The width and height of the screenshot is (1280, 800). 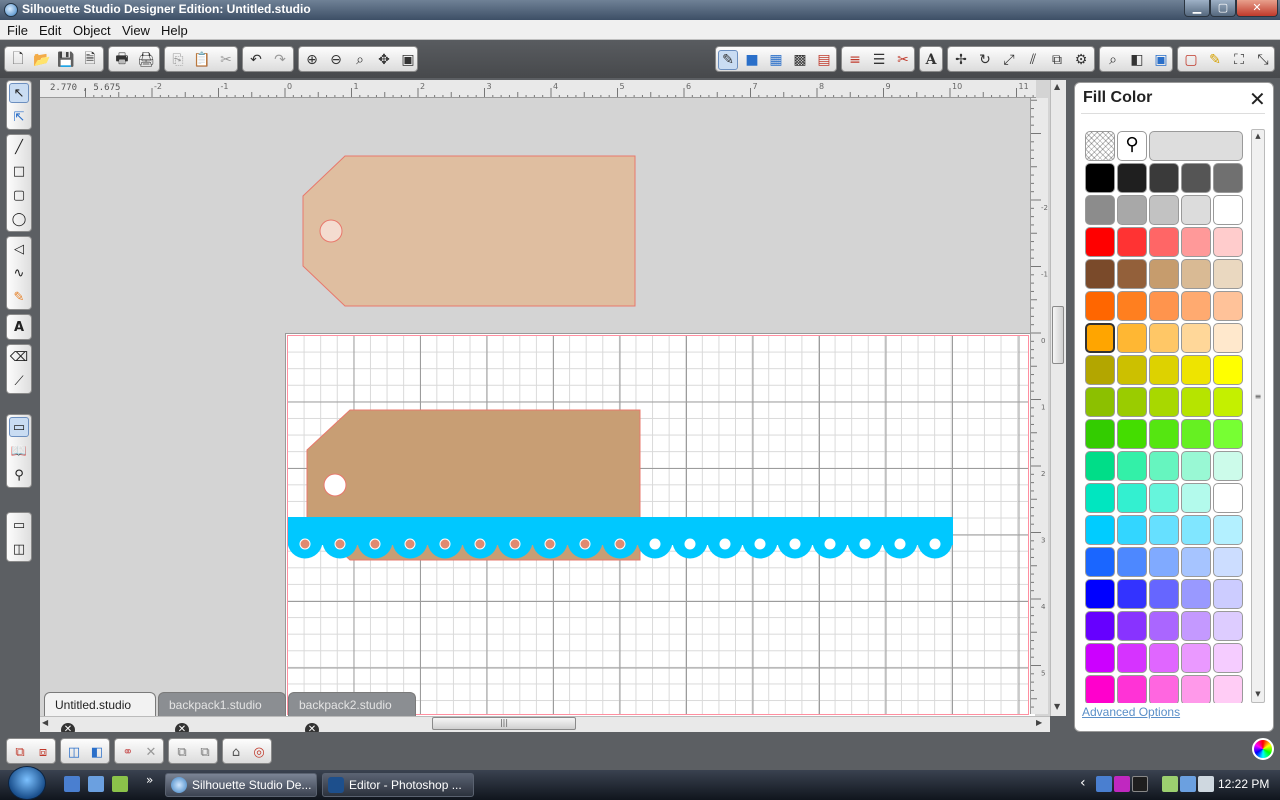 What do you see at coordinates (151, 752) in the screenshot?
I see `delete-icon: ✕` at bounding box center [151, 752].